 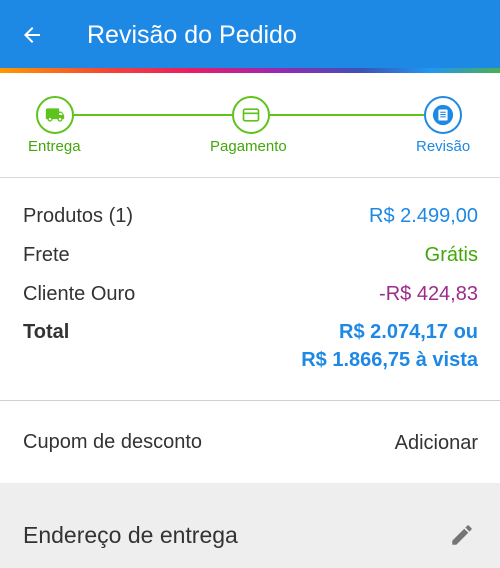 I want to click on coupon-label: Cupom de desconto, so click(x=113, y=442).